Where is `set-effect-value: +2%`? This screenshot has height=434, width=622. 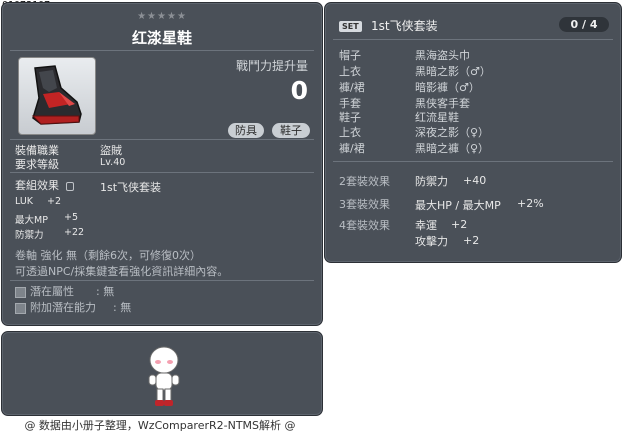 set-effect-value: +2% is located at coordinates (530, 203).